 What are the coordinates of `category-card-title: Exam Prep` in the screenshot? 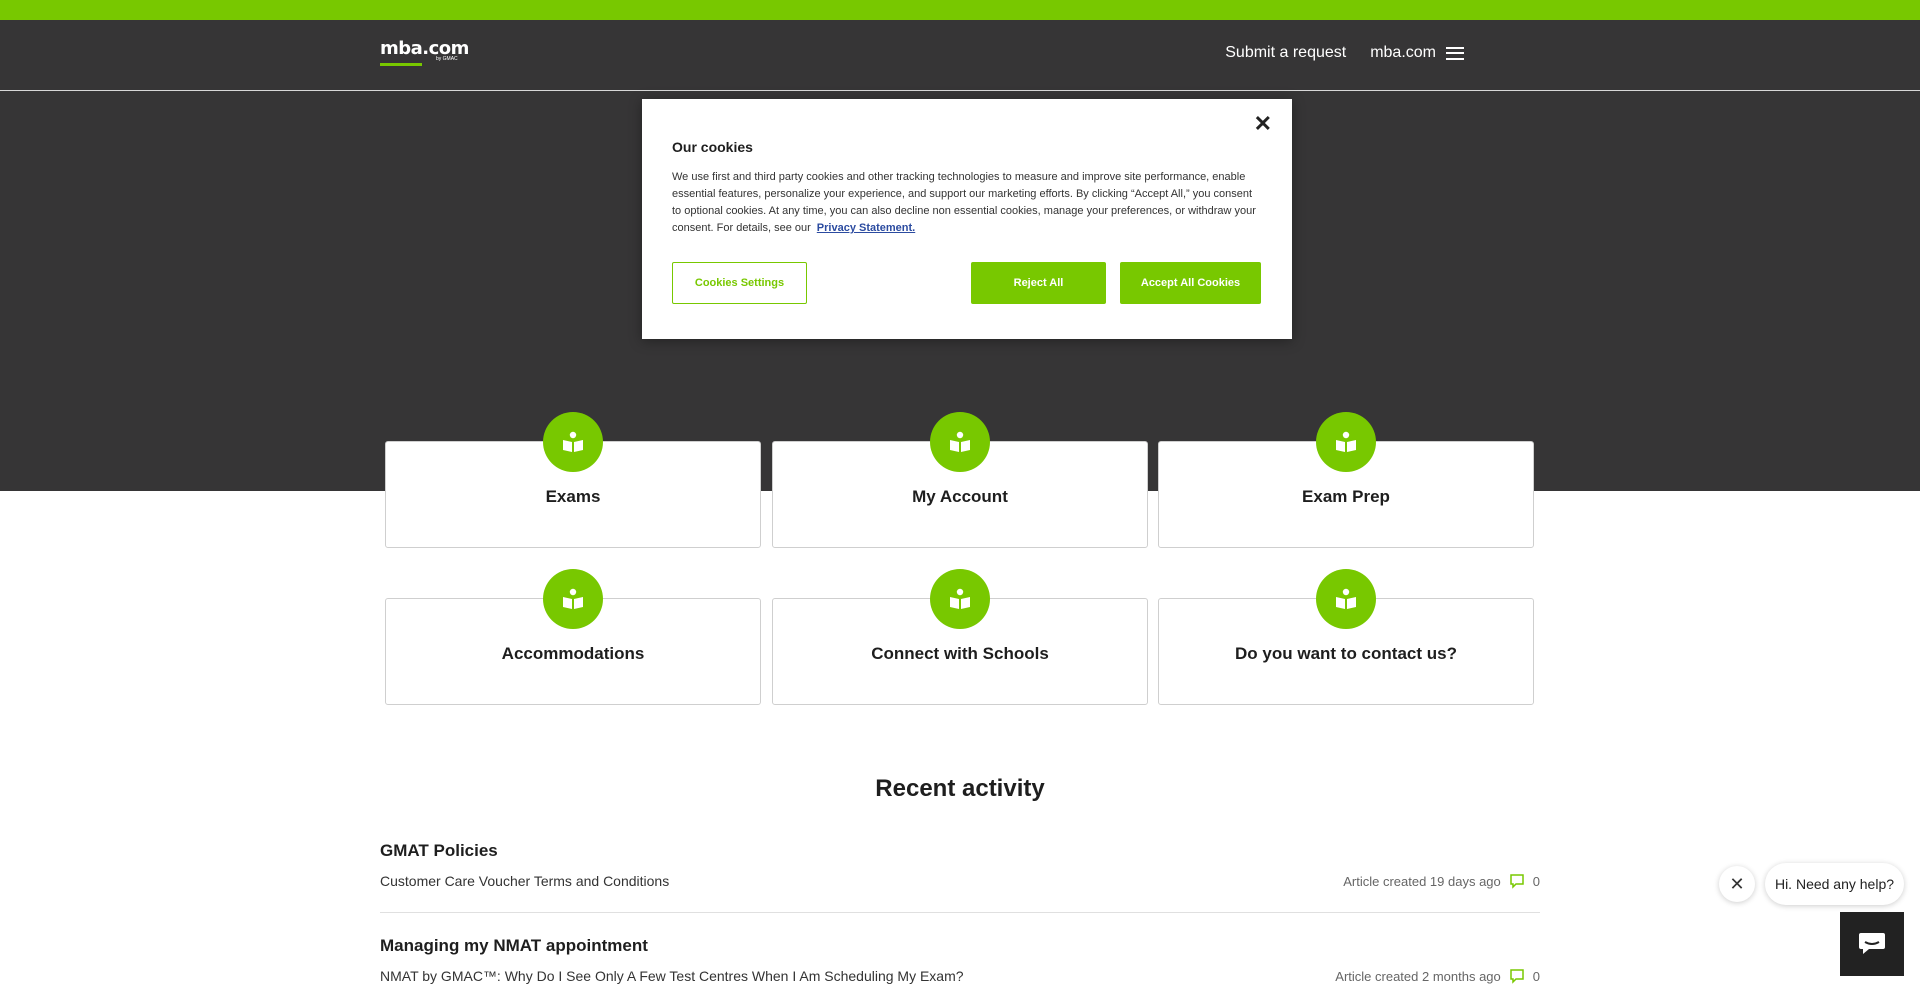 It's located at (1346, 496).